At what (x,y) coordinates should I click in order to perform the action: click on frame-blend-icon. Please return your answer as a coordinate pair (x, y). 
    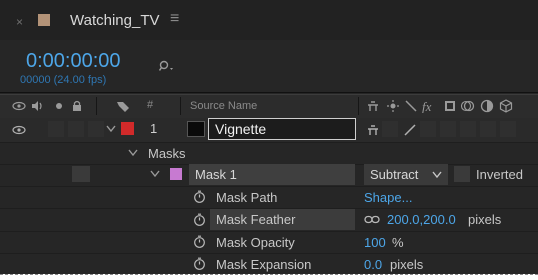
    Looking at the image, I should click on (450, 106).